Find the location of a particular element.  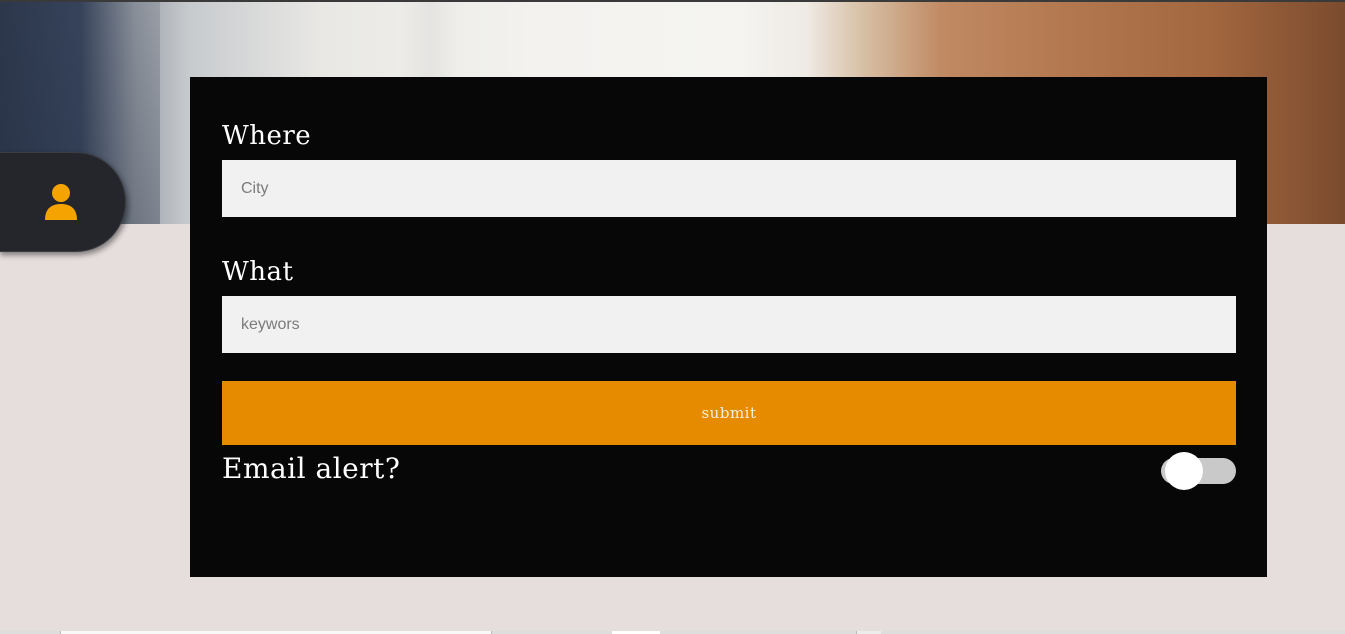

toggle-knob is located at coordinates (1184, 471).